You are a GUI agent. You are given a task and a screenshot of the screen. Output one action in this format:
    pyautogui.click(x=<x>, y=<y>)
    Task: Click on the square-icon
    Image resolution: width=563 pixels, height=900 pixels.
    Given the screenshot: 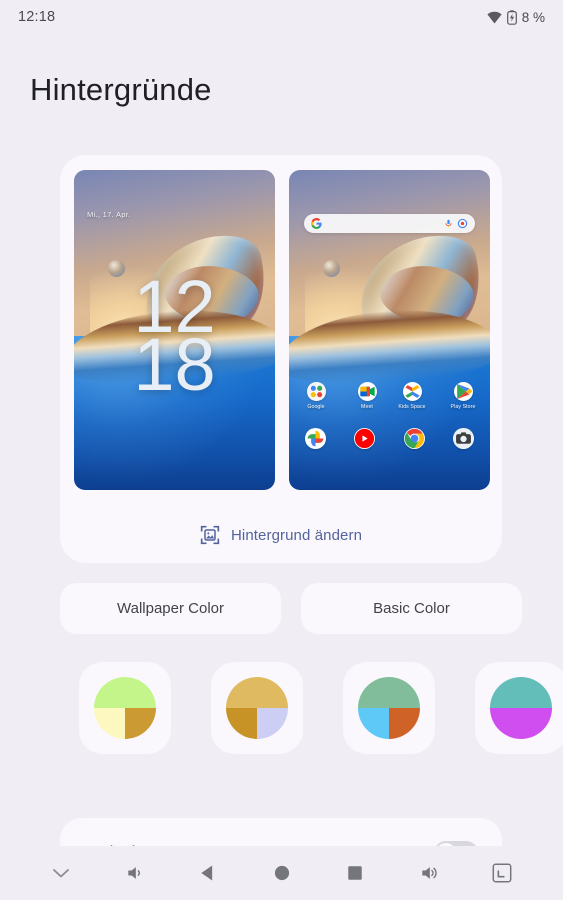 What is the action you would take?
    pyautogui.click(x=355, y=873)
    